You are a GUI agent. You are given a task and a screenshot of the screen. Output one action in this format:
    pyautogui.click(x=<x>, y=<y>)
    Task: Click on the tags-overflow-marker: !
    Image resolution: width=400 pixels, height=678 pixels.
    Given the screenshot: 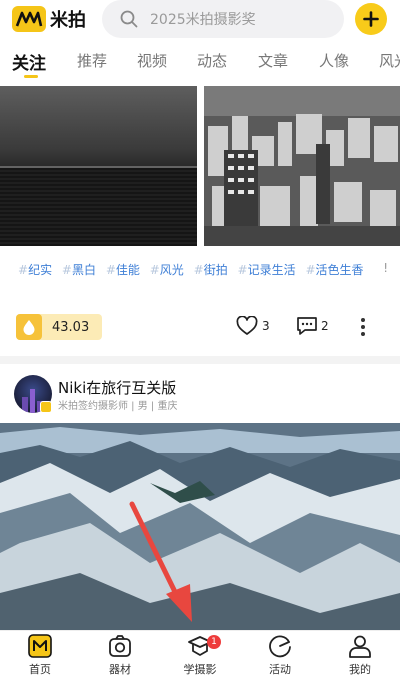 What is the action you would take?
    pyautogui.click(x=385, y=268)
    